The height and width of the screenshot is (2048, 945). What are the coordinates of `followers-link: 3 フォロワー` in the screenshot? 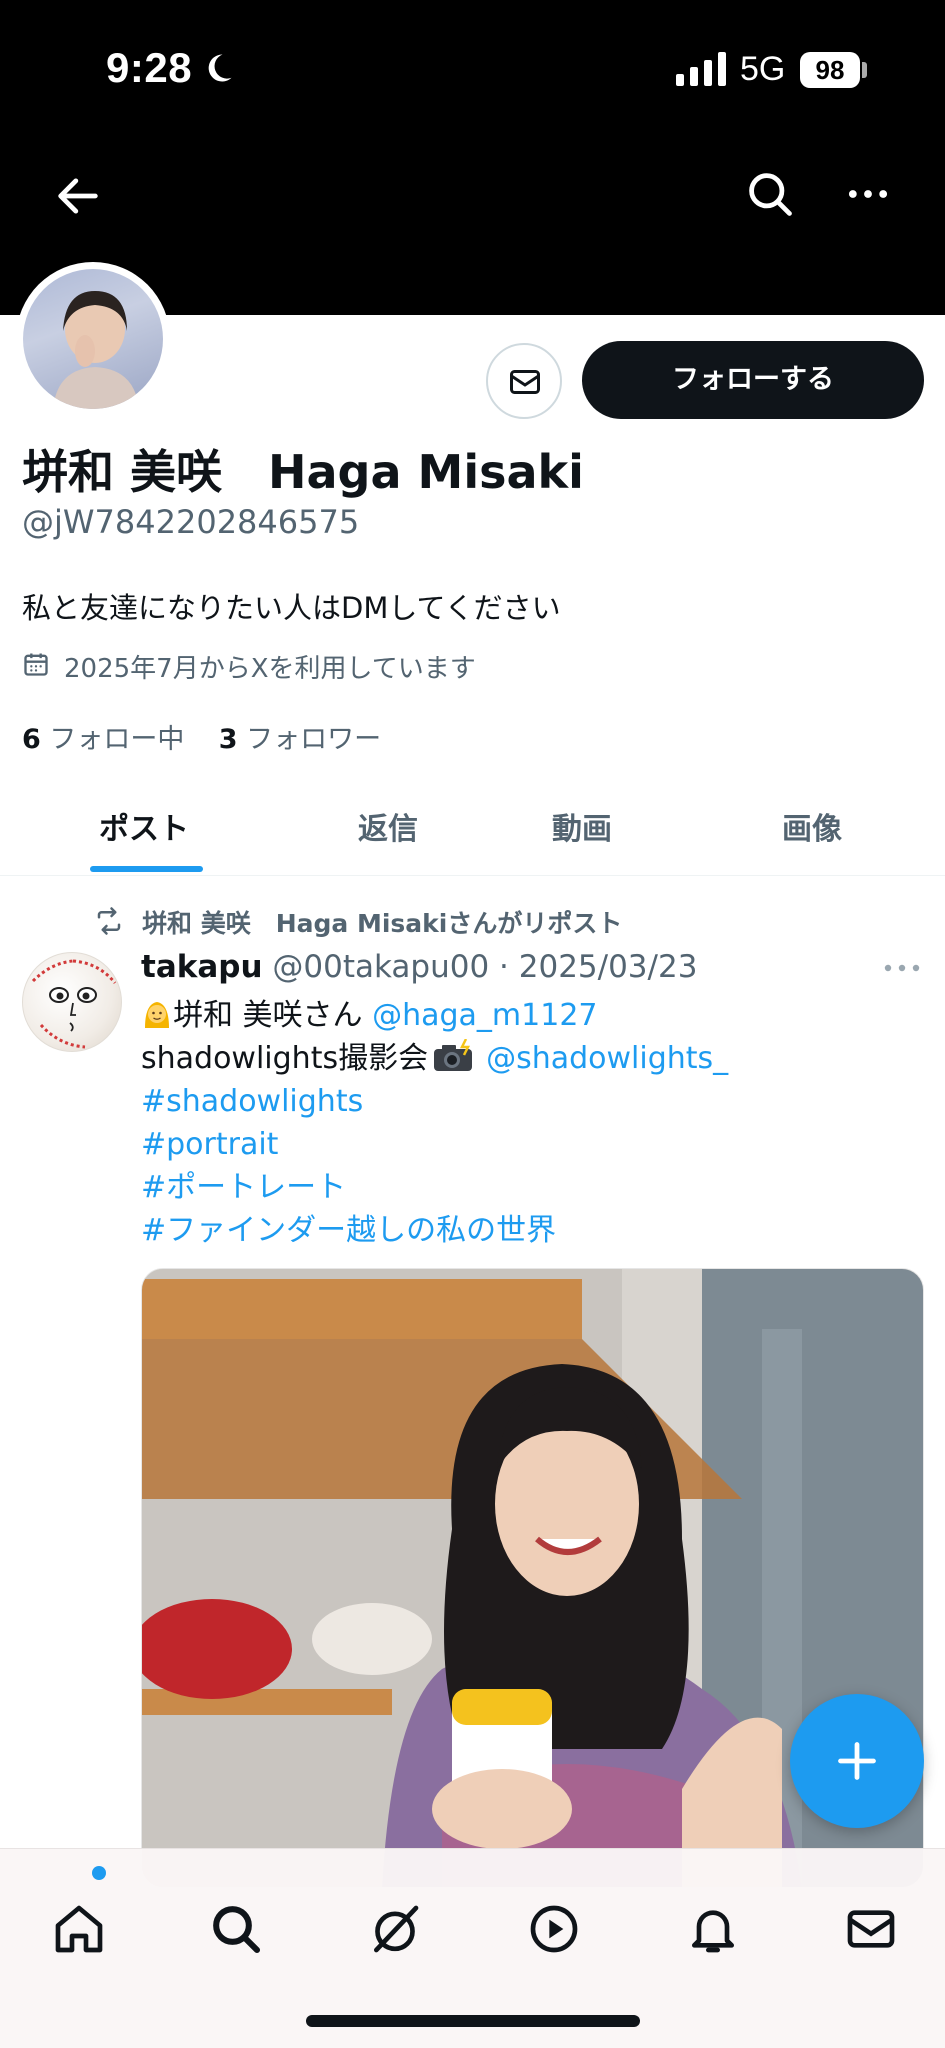 It's located at (300, 739).